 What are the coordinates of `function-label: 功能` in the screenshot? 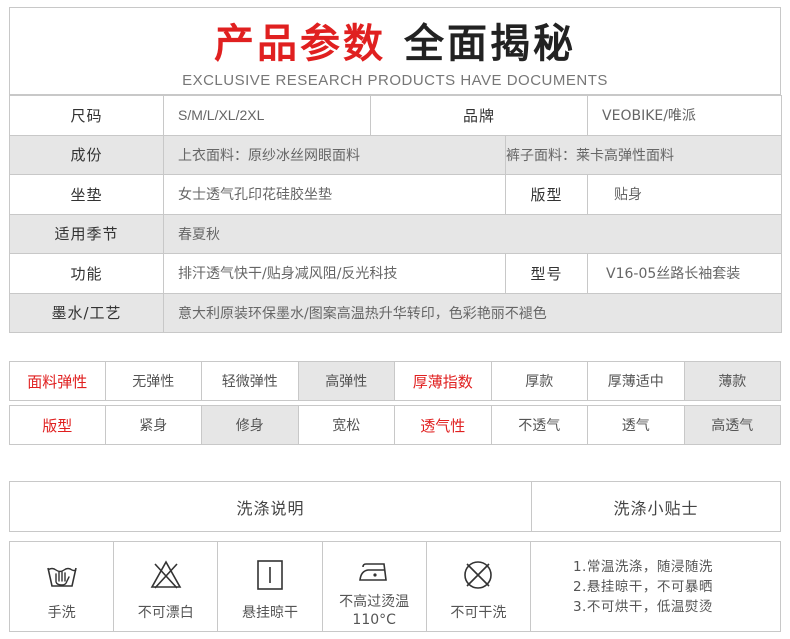 It's located at (86, 273).